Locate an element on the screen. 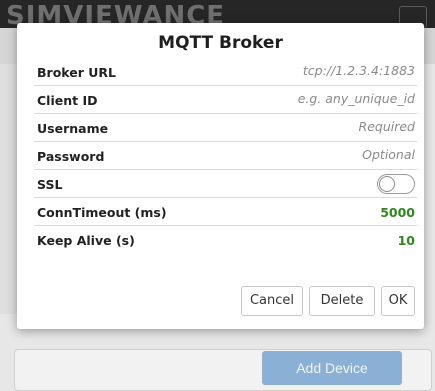 The height and width of the screenshot is (391, 435). ssl-toggle is located at coordinates (396, 184).